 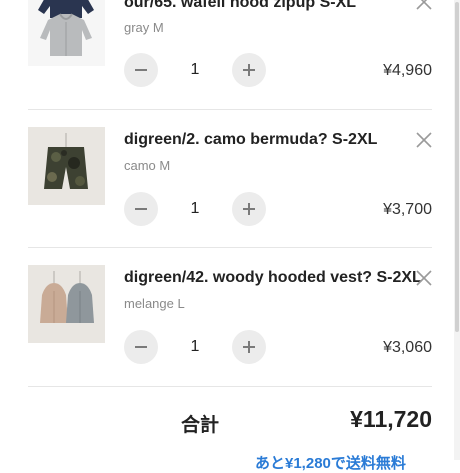 I want to click on item-price: ¥3,060, so click(x=407, y=347).